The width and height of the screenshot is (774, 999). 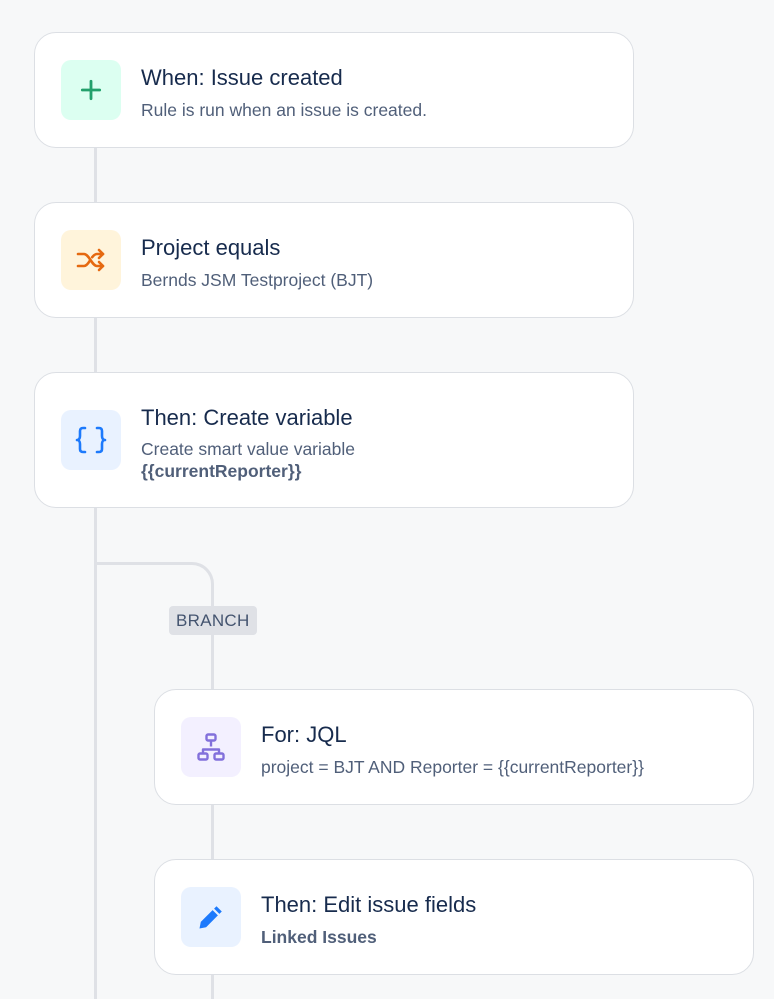 What do you see at coordinates (221, 471) in the screenshot?
I see `create-variable-name: {{currentReporter}}` at bounding box center [221, 471].